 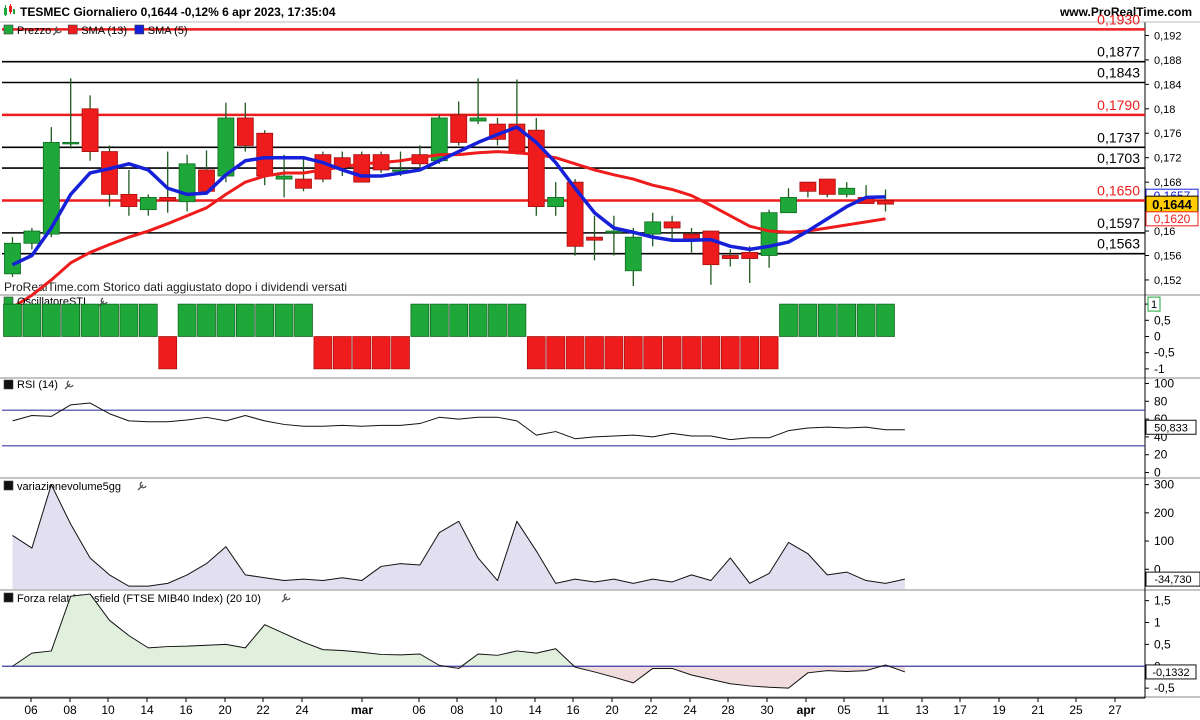 What do you see at coordinates (1168, 36) in the screenshot?
I see `price-tick-label: 0,192` at bounding box center [1168, 36].